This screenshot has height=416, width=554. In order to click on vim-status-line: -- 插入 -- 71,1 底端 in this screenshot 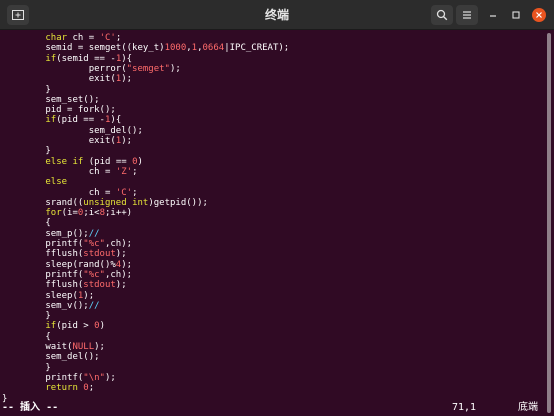, I will do `click(272, 408)`.